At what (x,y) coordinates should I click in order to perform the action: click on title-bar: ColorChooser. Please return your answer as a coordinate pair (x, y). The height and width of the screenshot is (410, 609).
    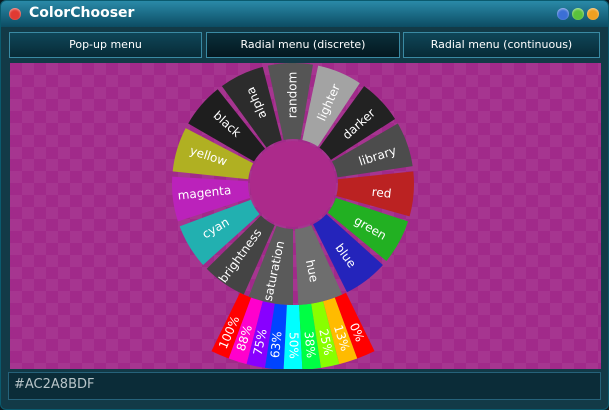
    Looking at the image, I should click on (304, 14).